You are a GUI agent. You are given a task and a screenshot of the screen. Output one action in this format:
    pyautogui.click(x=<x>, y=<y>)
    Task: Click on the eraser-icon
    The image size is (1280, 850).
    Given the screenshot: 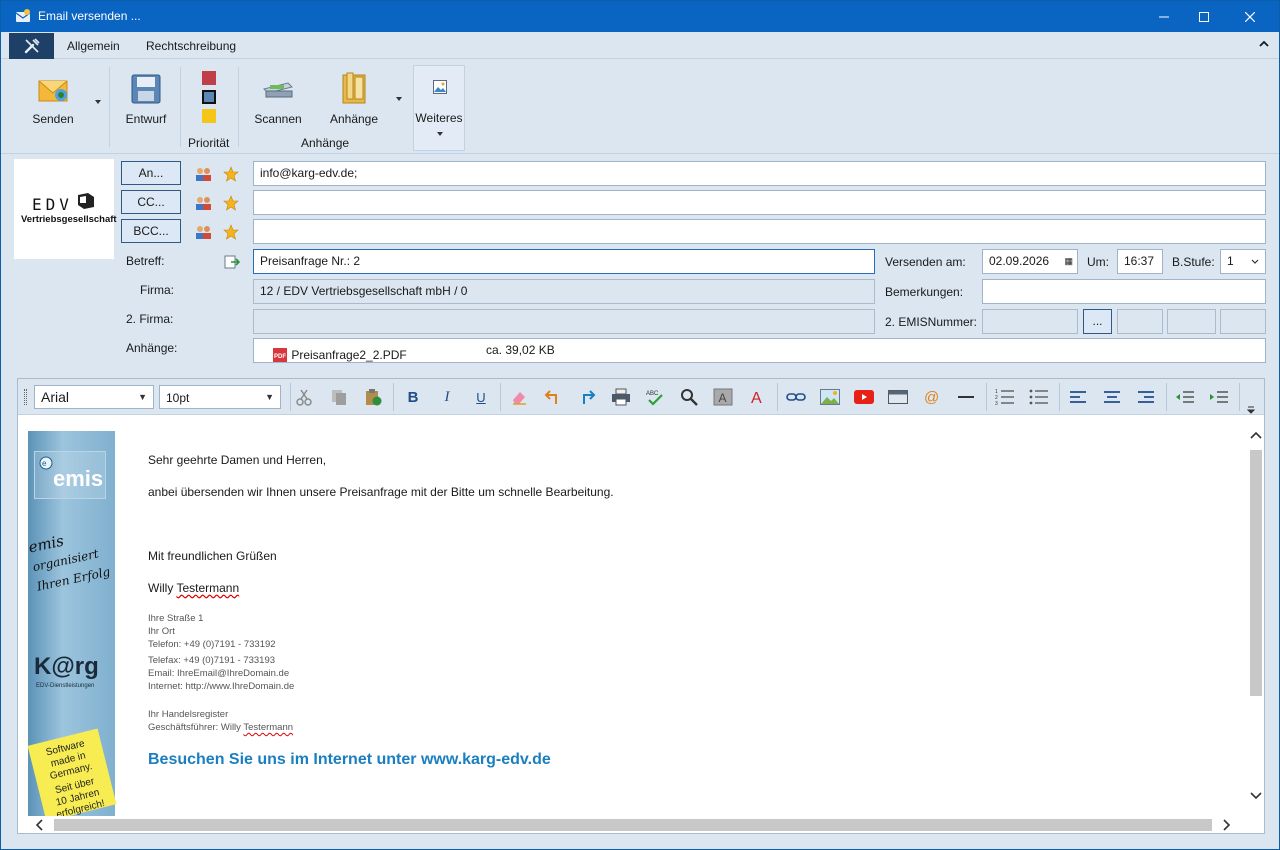 What is the action you would take?
    pyautogui.click(x=519, y=398)
    